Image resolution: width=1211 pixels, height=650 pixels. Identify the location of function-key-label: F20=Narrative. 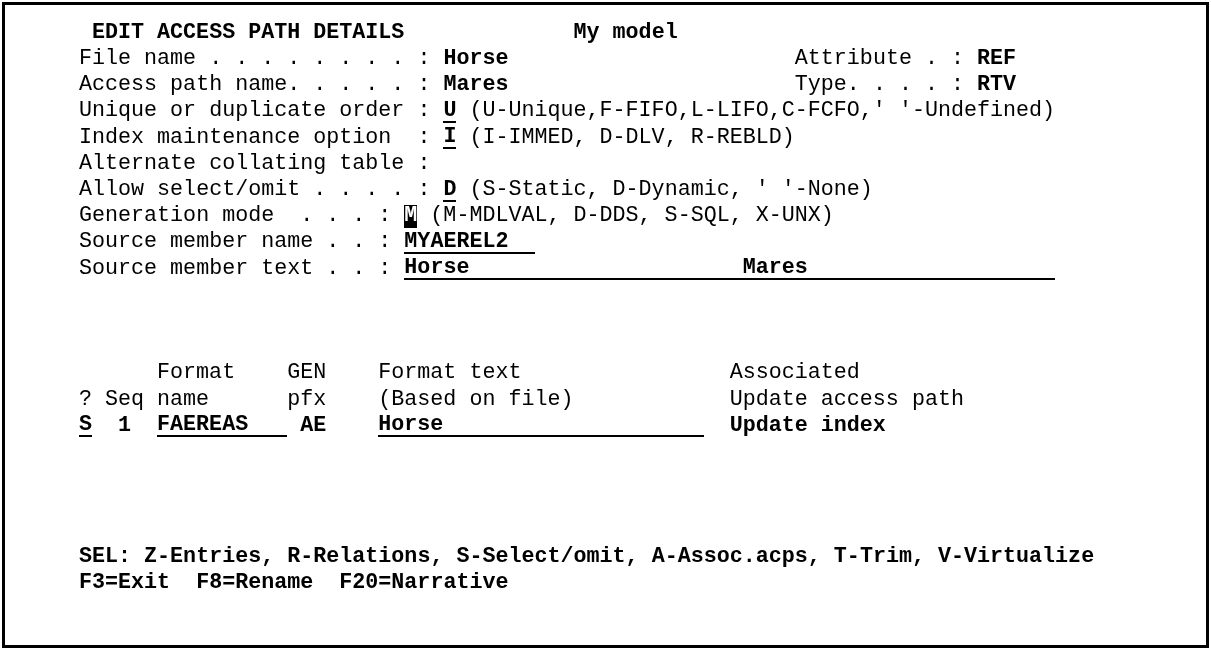
(424, 582).